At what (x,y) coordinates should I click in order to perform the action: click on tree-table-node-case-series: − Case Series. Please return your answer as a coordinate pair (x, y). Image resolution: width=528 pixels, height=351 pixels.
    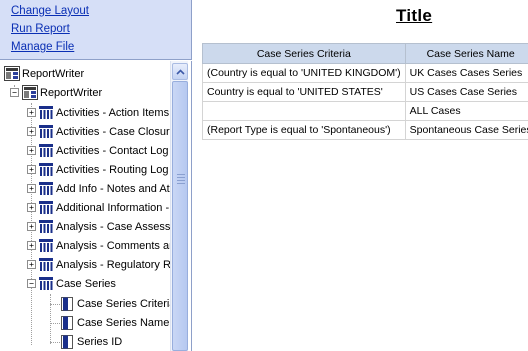
    Looking at the image, I should click on (71, 283).